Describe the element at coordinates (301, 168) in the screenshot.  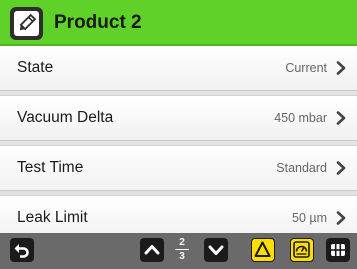
I see `setting-value: Standard` at that location.